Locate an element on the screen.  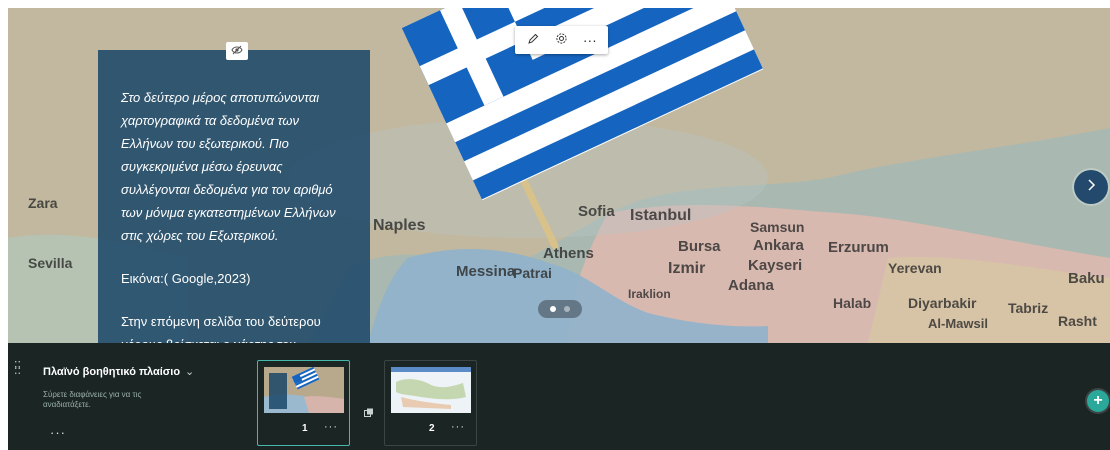
add-slide-button: + is located at coordinates (1098, 401).